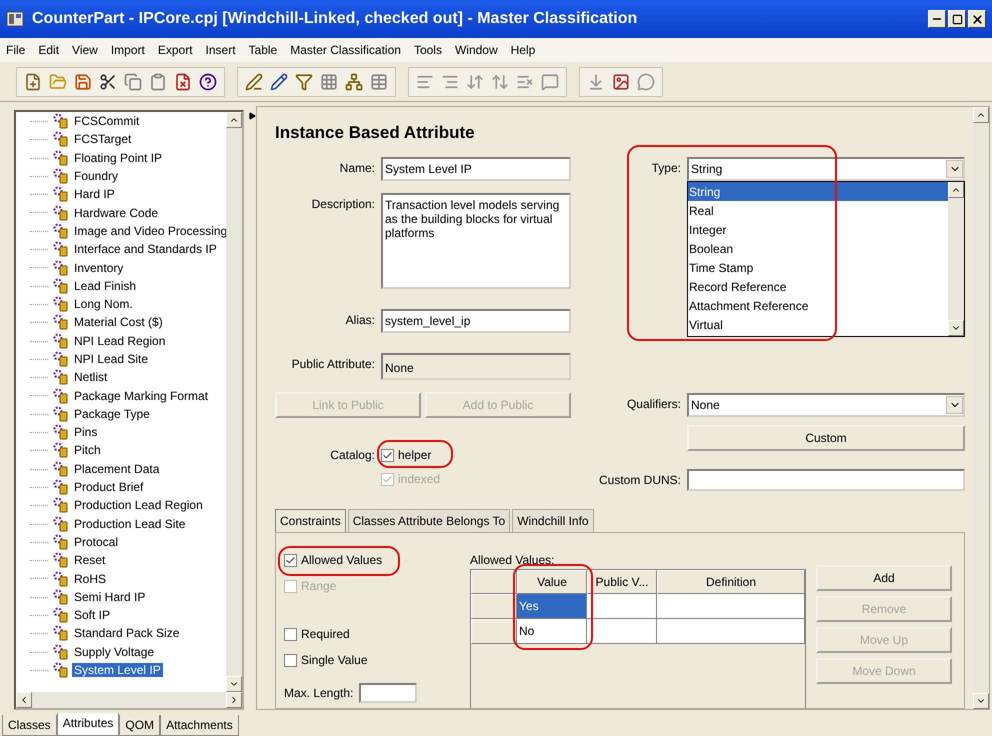 The width and height of the screenshot is (992, 736). What do you see at coordinates (129, 700) in the screenshot?
I see `horizontal-scrollbar` at bounding box center [129, 700].